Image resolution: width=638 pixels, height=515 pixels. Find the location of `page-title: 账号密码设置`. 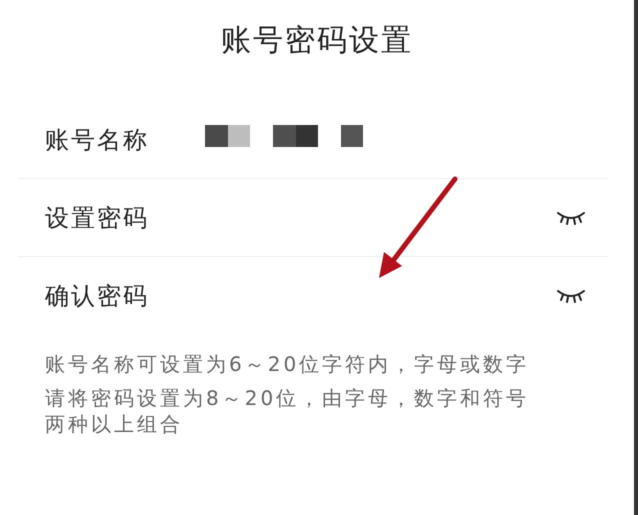

page-title: 账号密码设置 is located at coordinates (317, 41).